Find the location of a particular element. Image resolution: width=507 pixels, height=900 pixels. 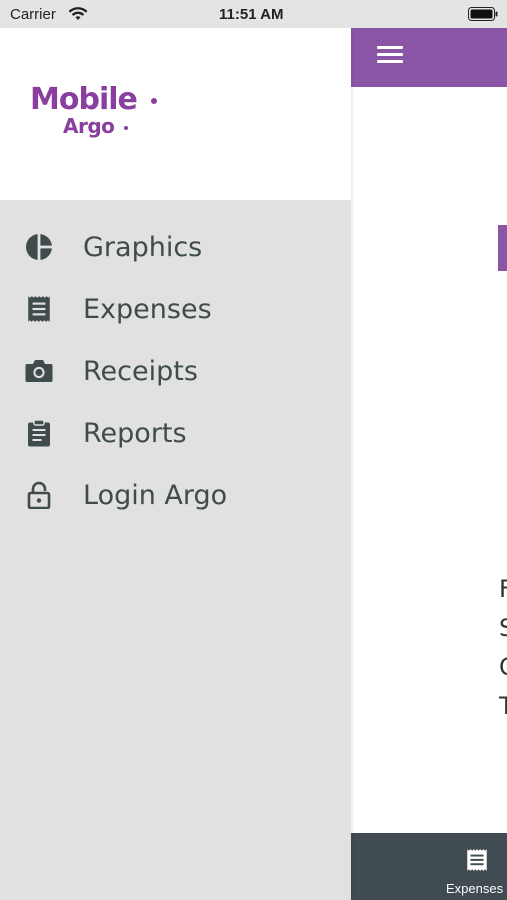

clipboard-icon is located at coordinates (39, 433).